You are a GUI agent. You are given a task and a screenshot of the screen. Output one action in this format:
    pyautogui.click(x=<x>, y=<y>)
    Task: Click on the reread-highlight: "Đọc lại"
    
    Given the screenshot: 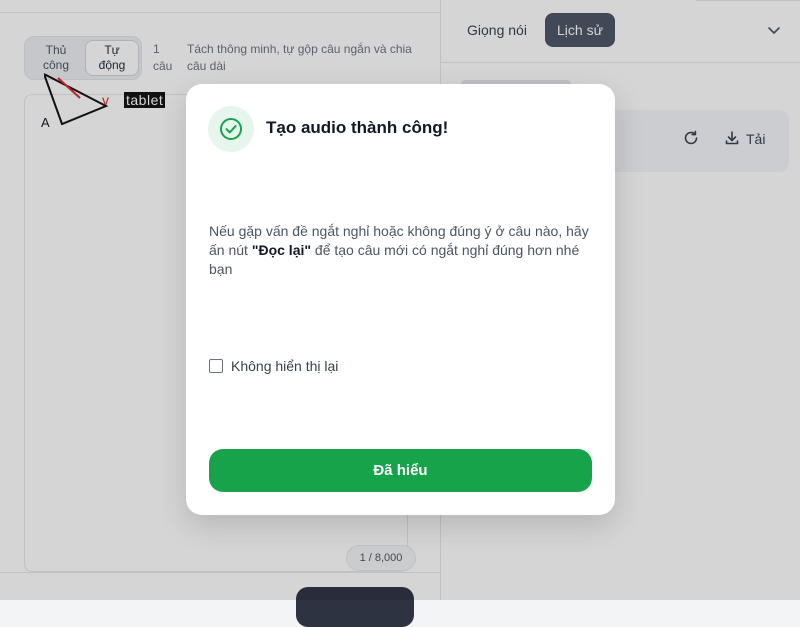 What is the action you would take?
    pyautogui.click(x=281, y=250)
    